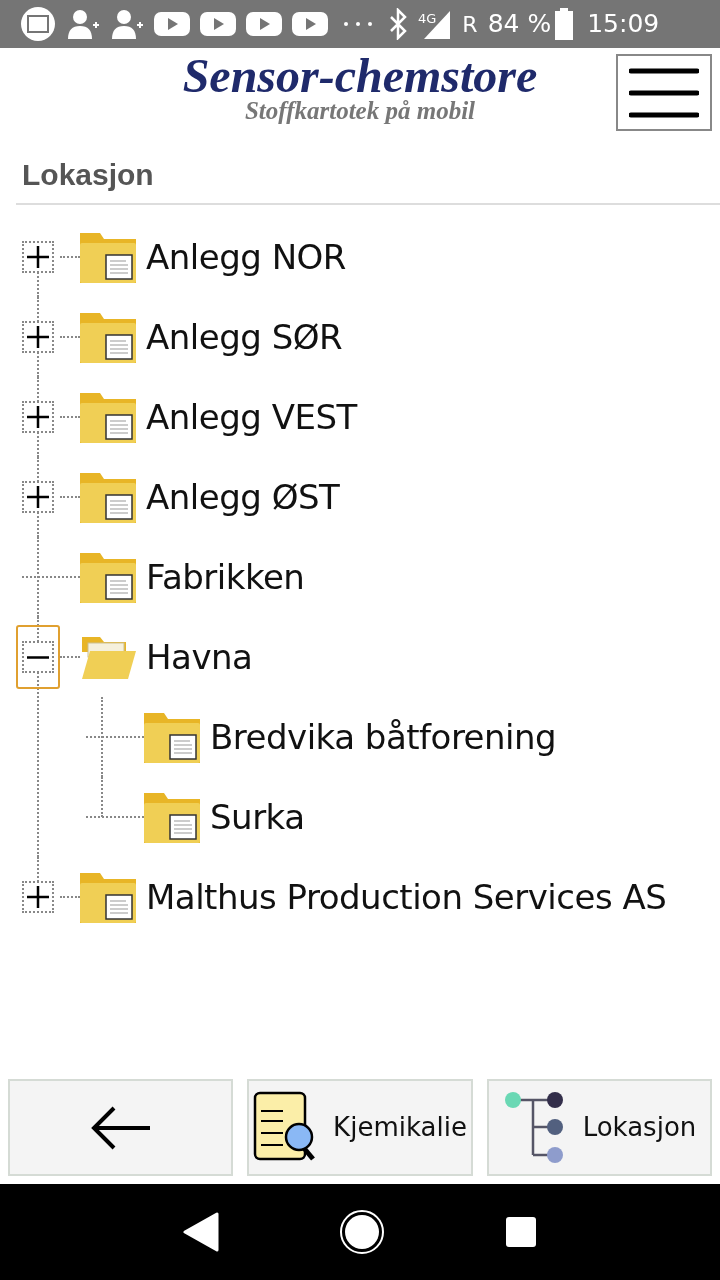 The height and width of the screenshot is (1280, 720). What do you see at coordinates (470, 24) in the screenshot?
I see `roaming-indicator: R` at bounding box center [470, 24].